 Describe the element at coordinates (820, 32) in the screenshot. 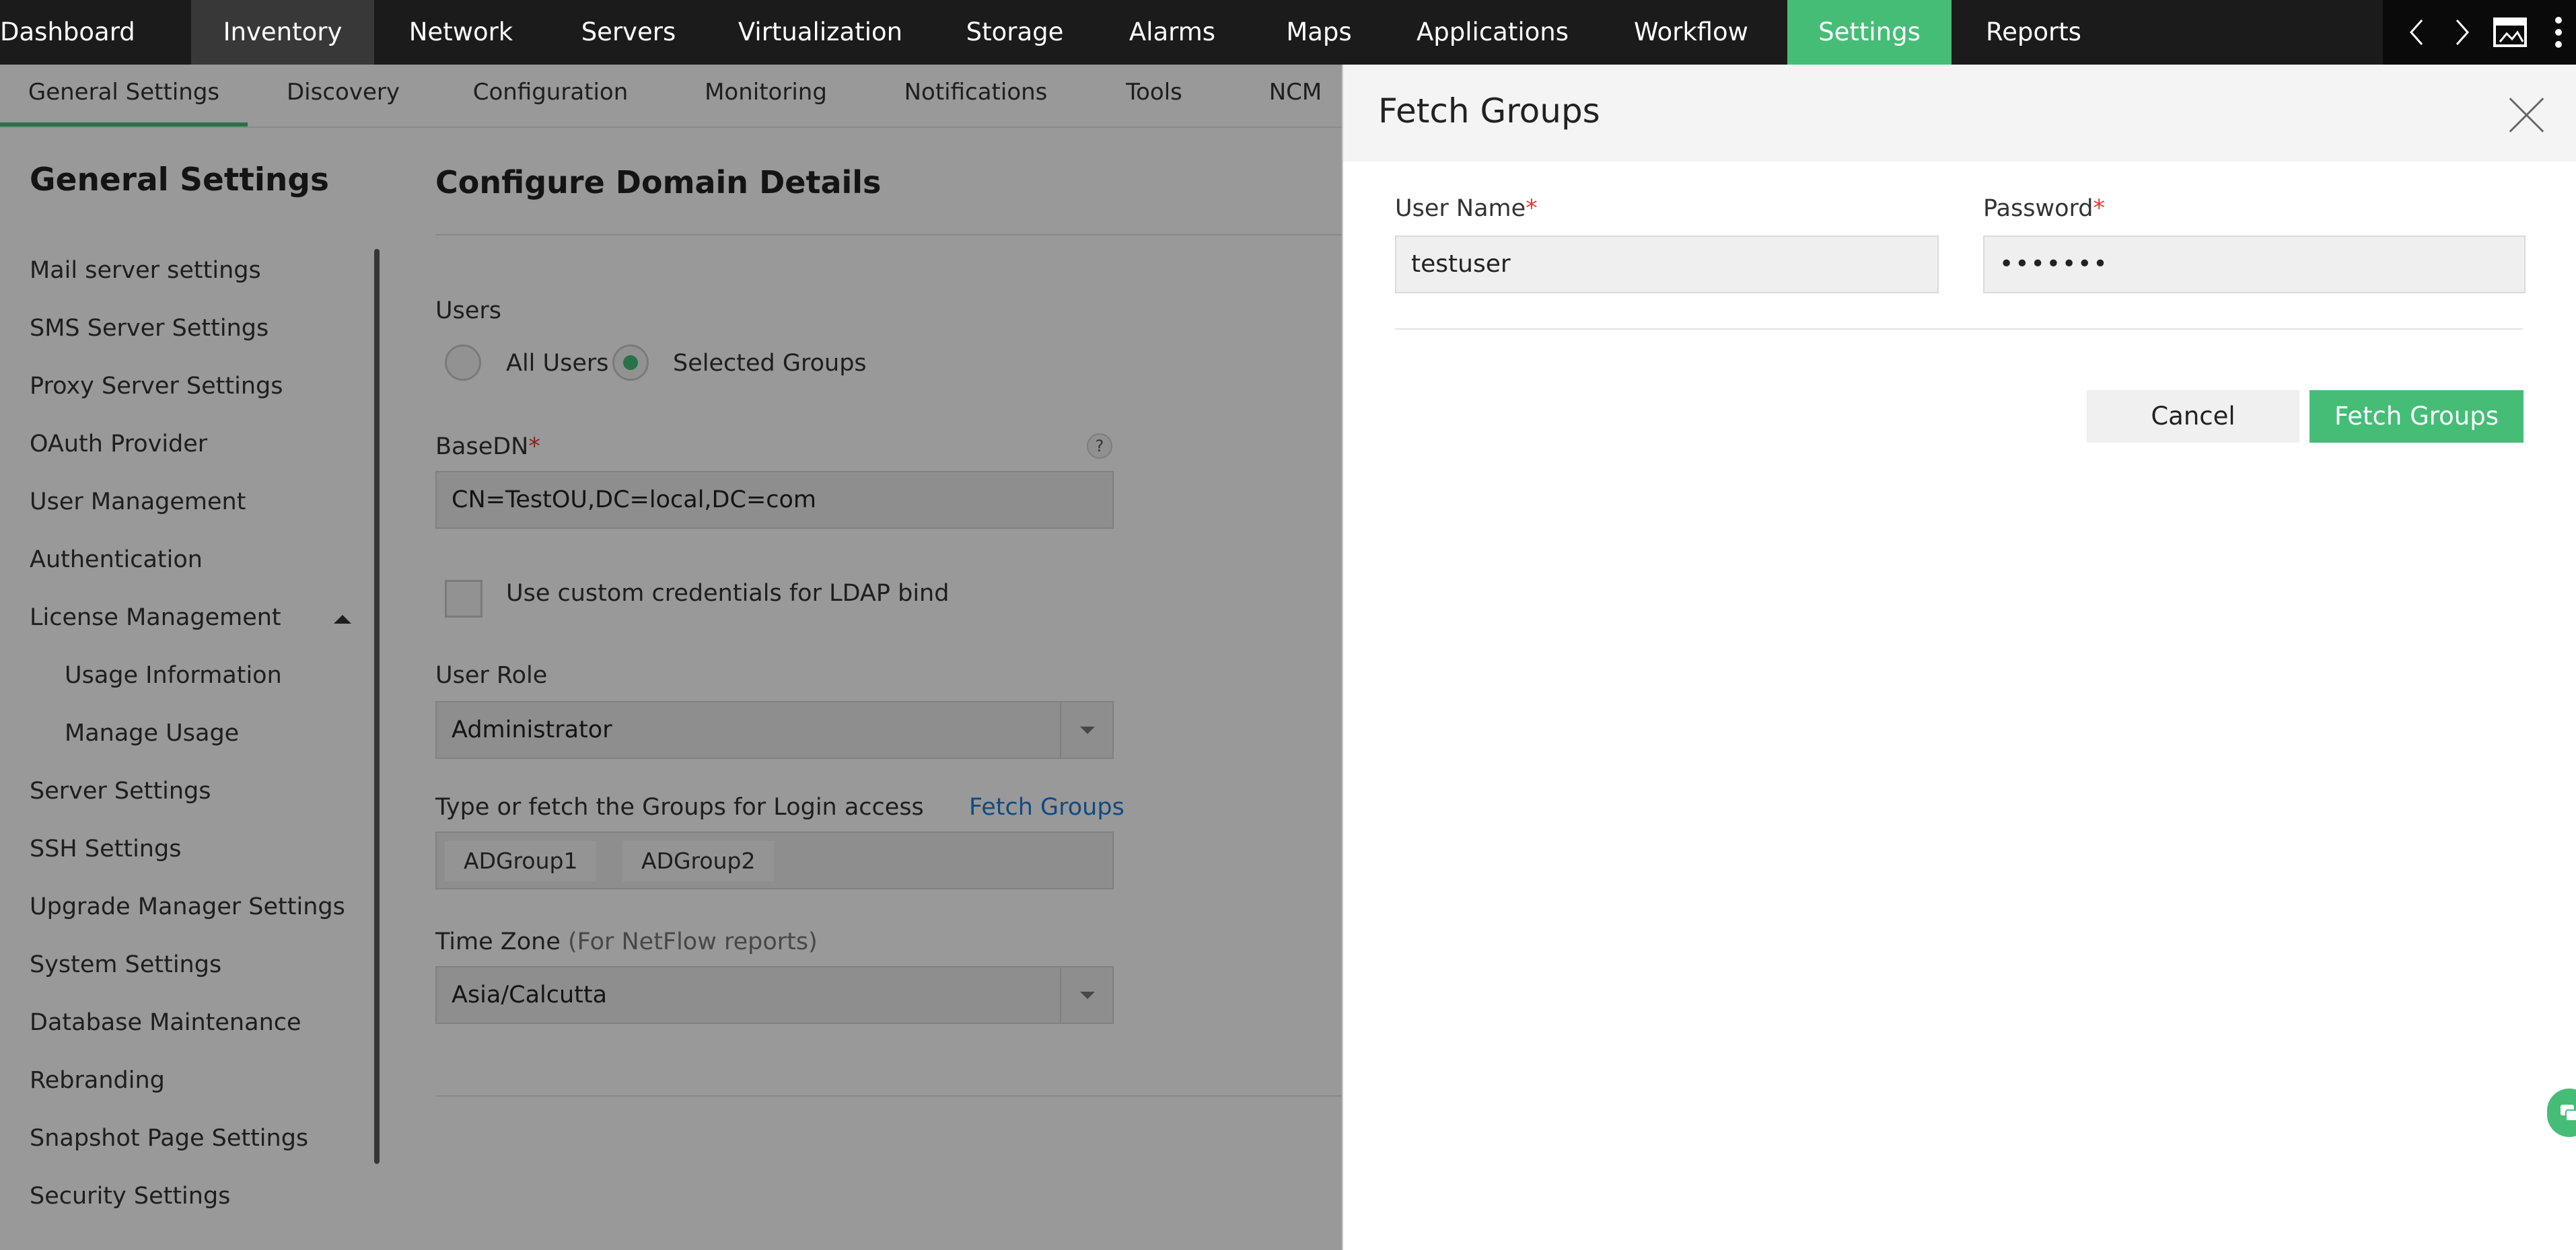

I see `nav-virtualization: Virtualization` at that location.